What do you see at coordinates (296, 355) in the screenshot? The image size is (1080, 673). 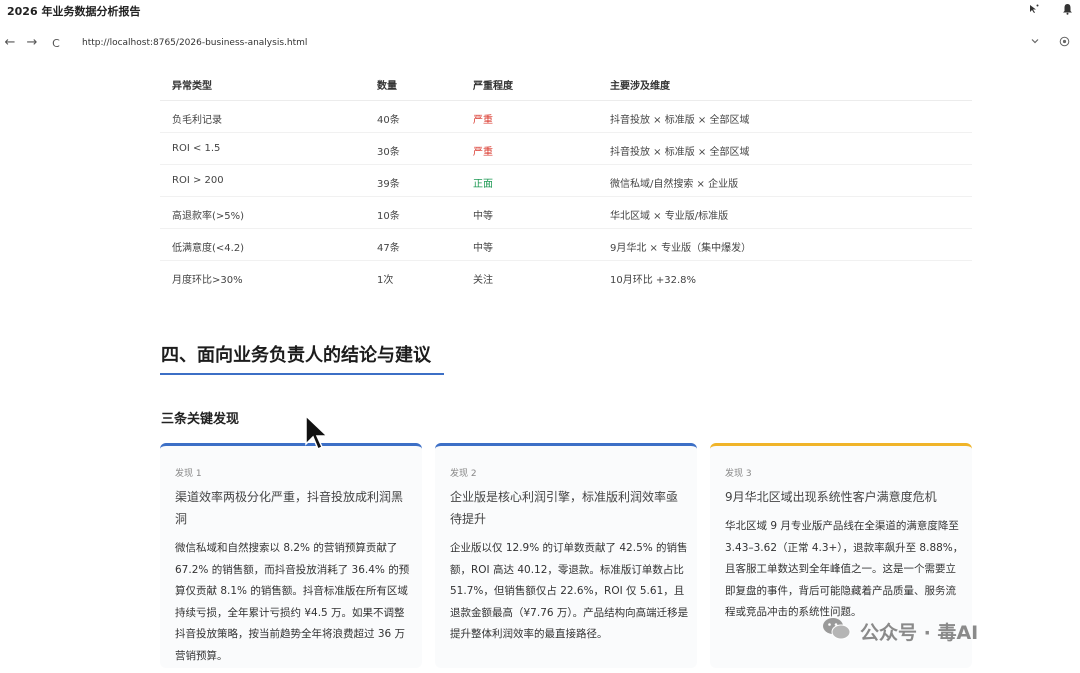 I see `section-title: 四、面向业务负责人的结论与建议` at bounding box center [296, 355].